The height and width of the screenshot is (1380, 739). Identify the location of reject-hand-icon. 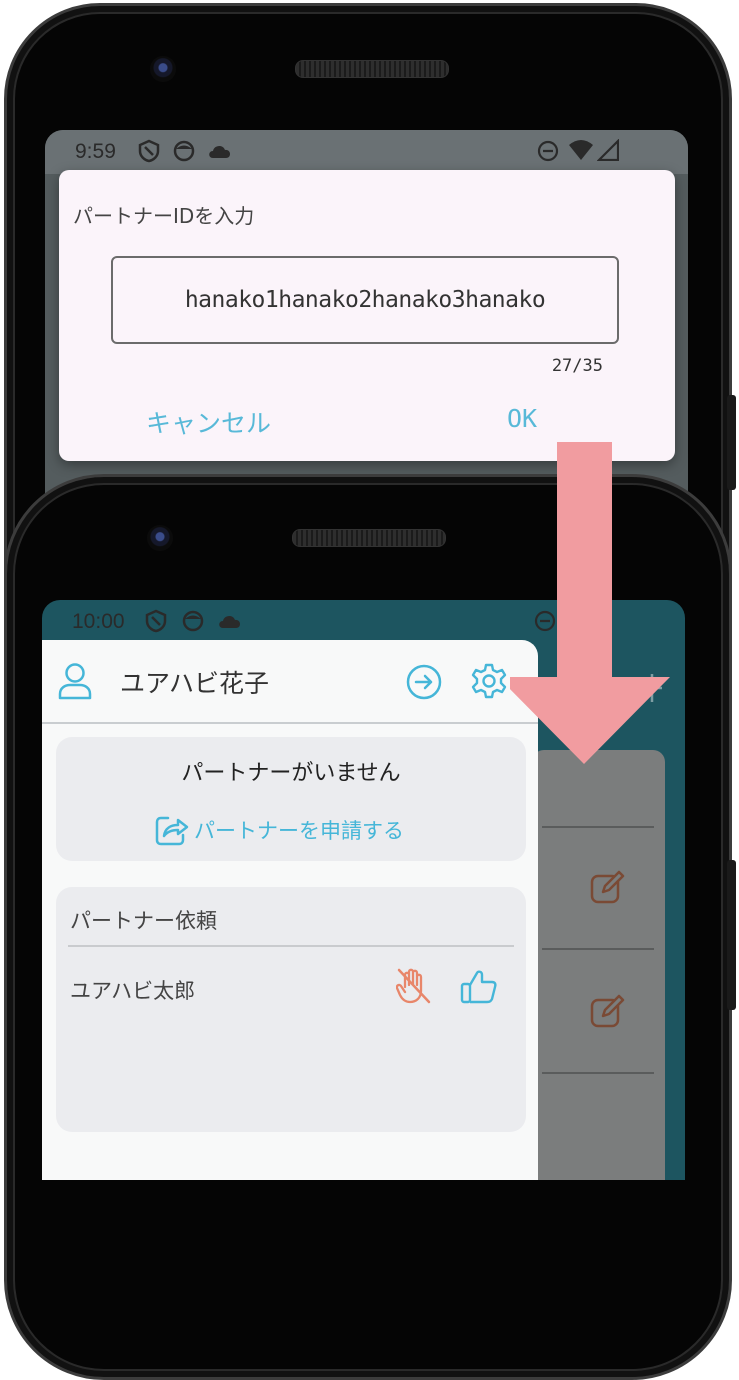
(414, 986).